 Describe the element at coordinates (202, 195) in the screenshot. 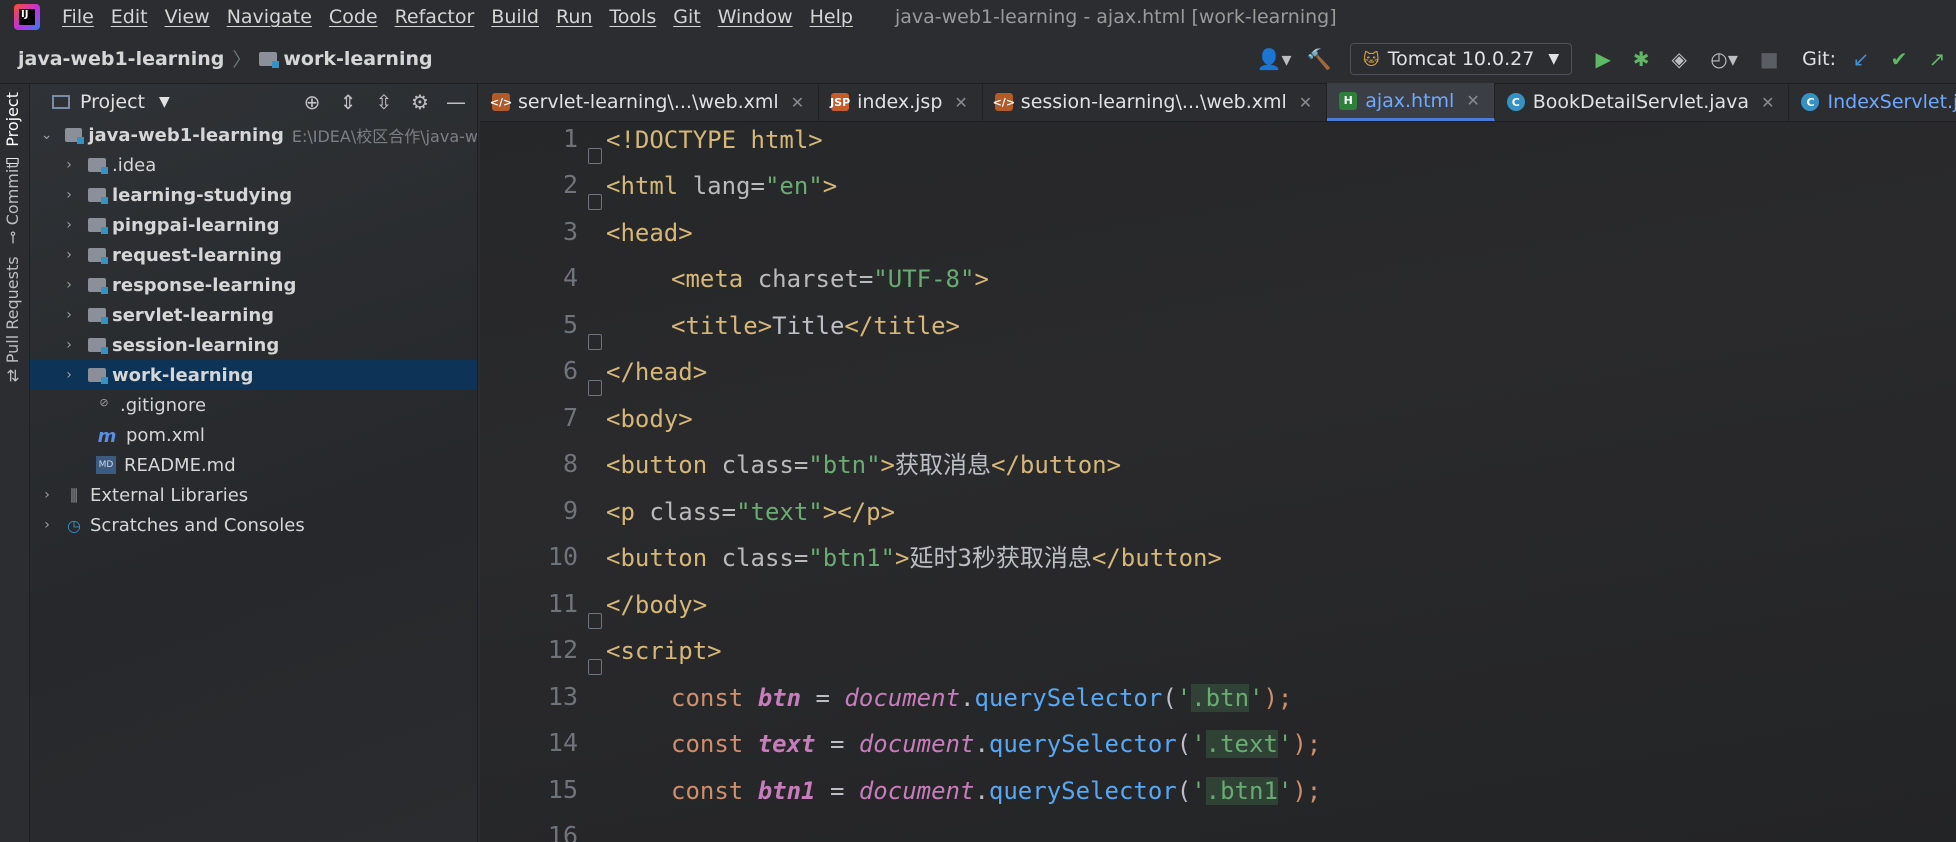

I see `tree-item-label: learning-studying` at that location.